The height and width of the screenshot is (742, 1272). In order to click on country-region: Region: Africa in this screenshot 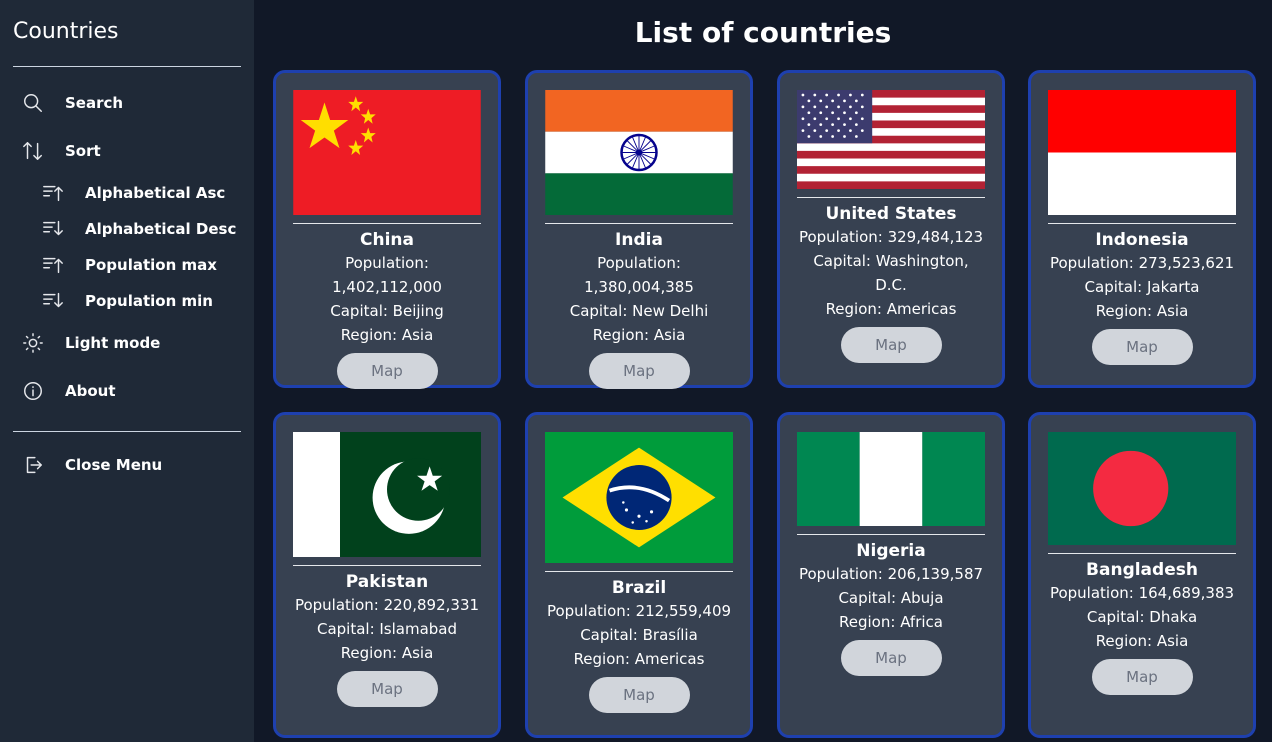, I will do `click(891, 622)`.